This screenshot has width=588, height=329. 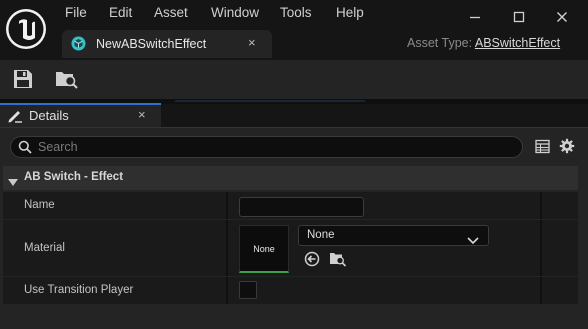 I want to click on save-icon, so click(x=23, y=79).